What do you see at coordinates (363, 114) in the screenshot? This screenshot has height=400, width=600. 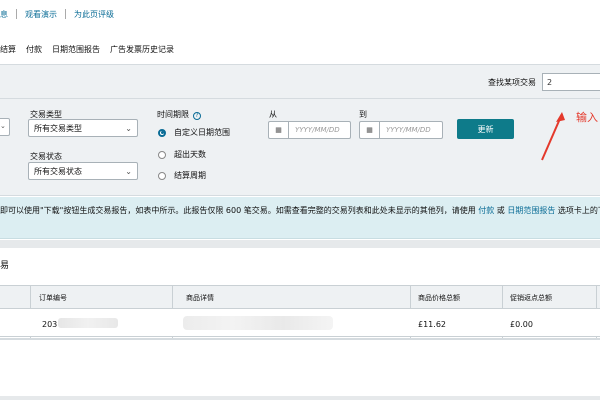 I see `to-label: 到` at bounding box center [363, 114].